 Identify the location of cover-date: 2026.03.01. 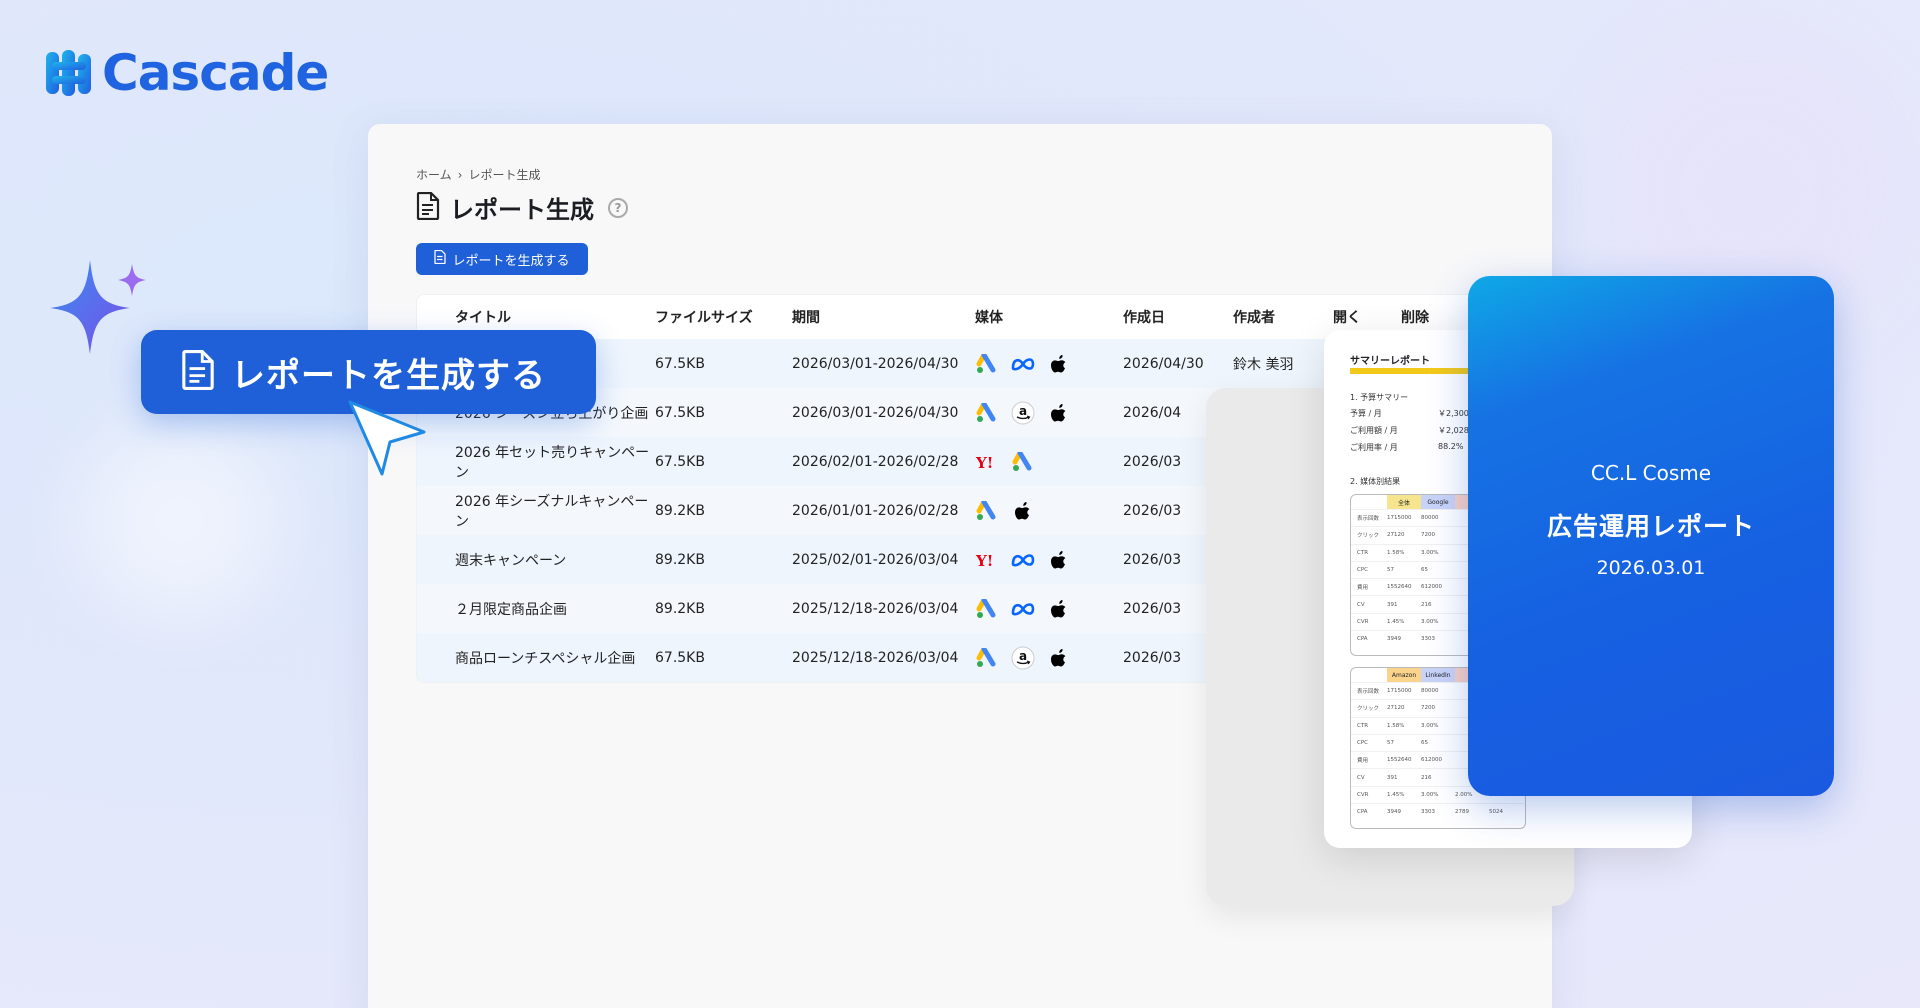
(1651, 568).